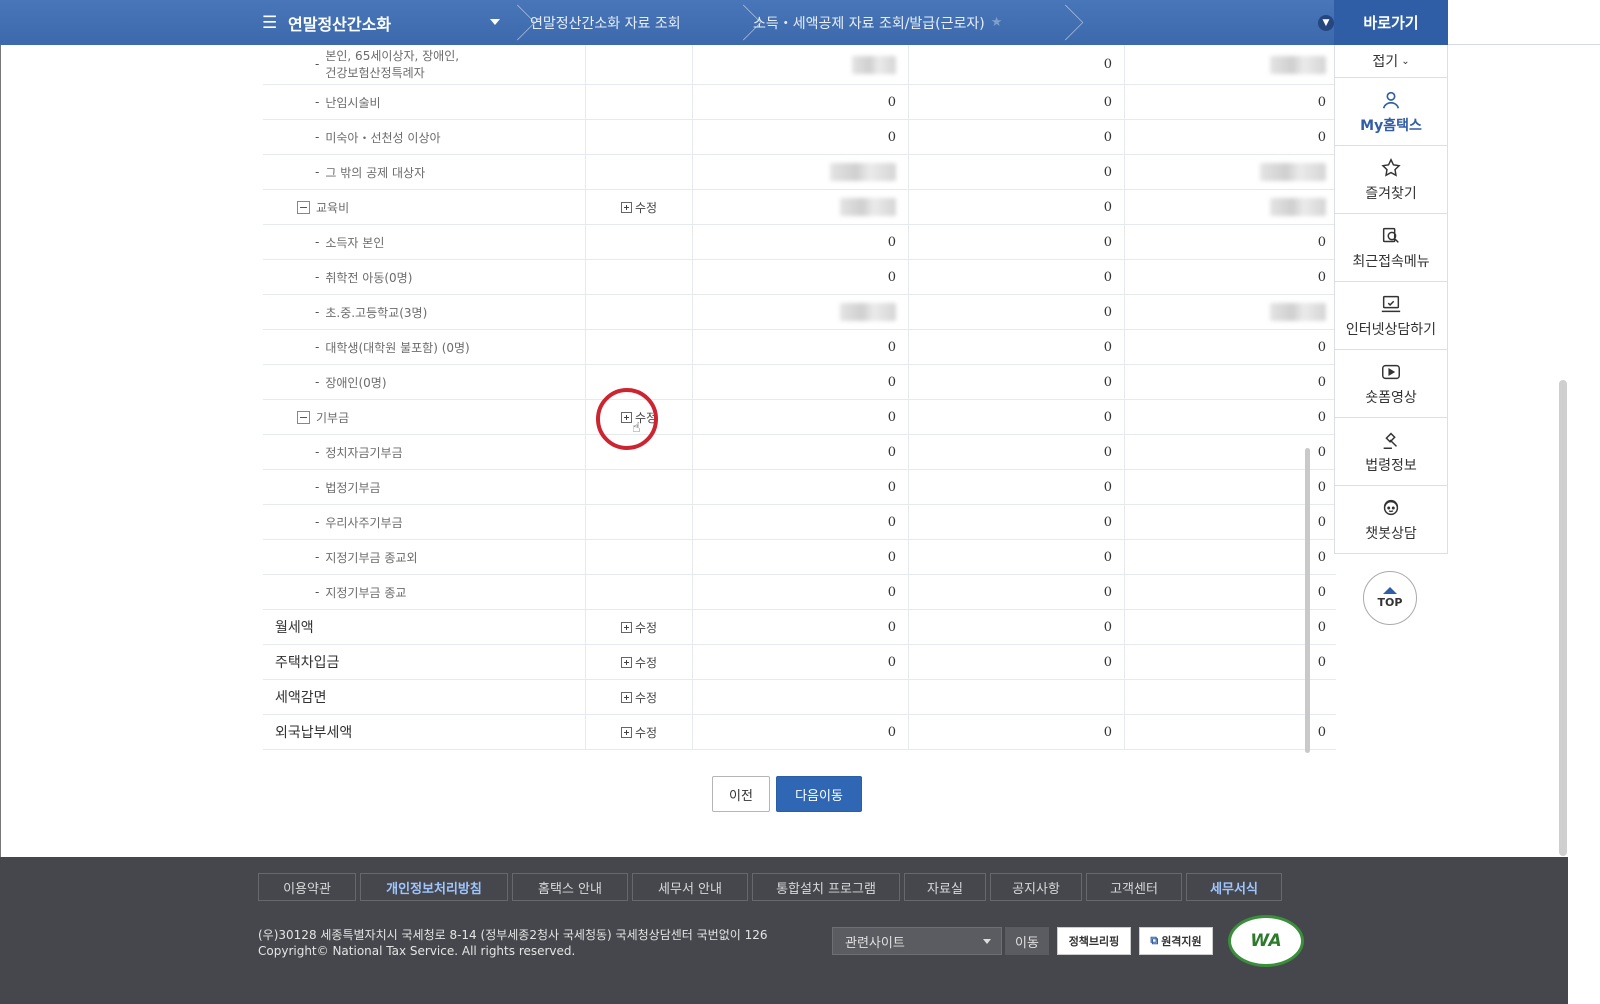  I want to click on footer-link: 자료실, so click(945, 887).